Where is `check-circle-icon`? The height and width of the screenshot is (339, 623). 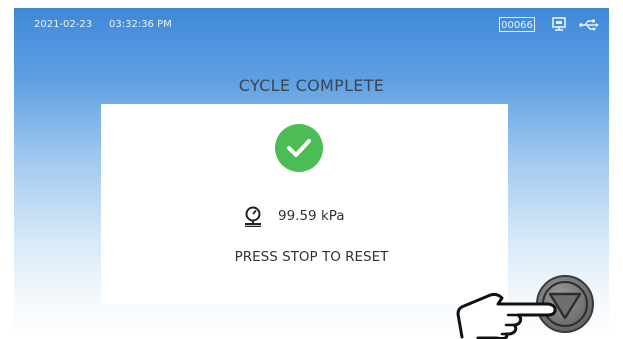 check-circle-icon is located at coordinates (299, 148).